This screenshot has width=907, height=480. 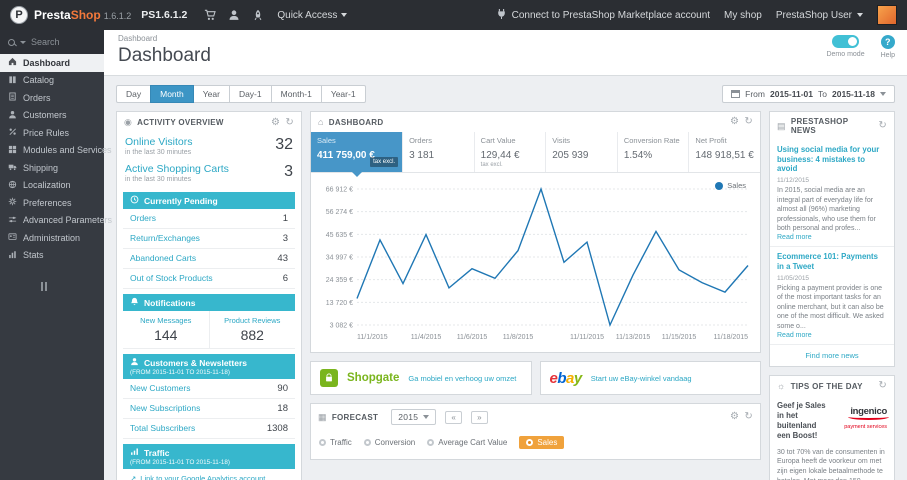 What do you see at coordinates (164, 15) in the screenshot?
I see `shop-name: PS1.6.1.2` at bounding box center [164, 15].